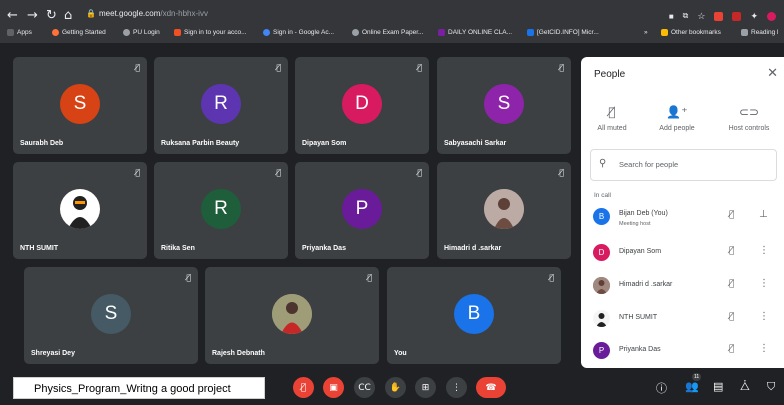 The width and height of the screenshot is (784, 405). I want to click on action-label: All muted, so click(612, 128).